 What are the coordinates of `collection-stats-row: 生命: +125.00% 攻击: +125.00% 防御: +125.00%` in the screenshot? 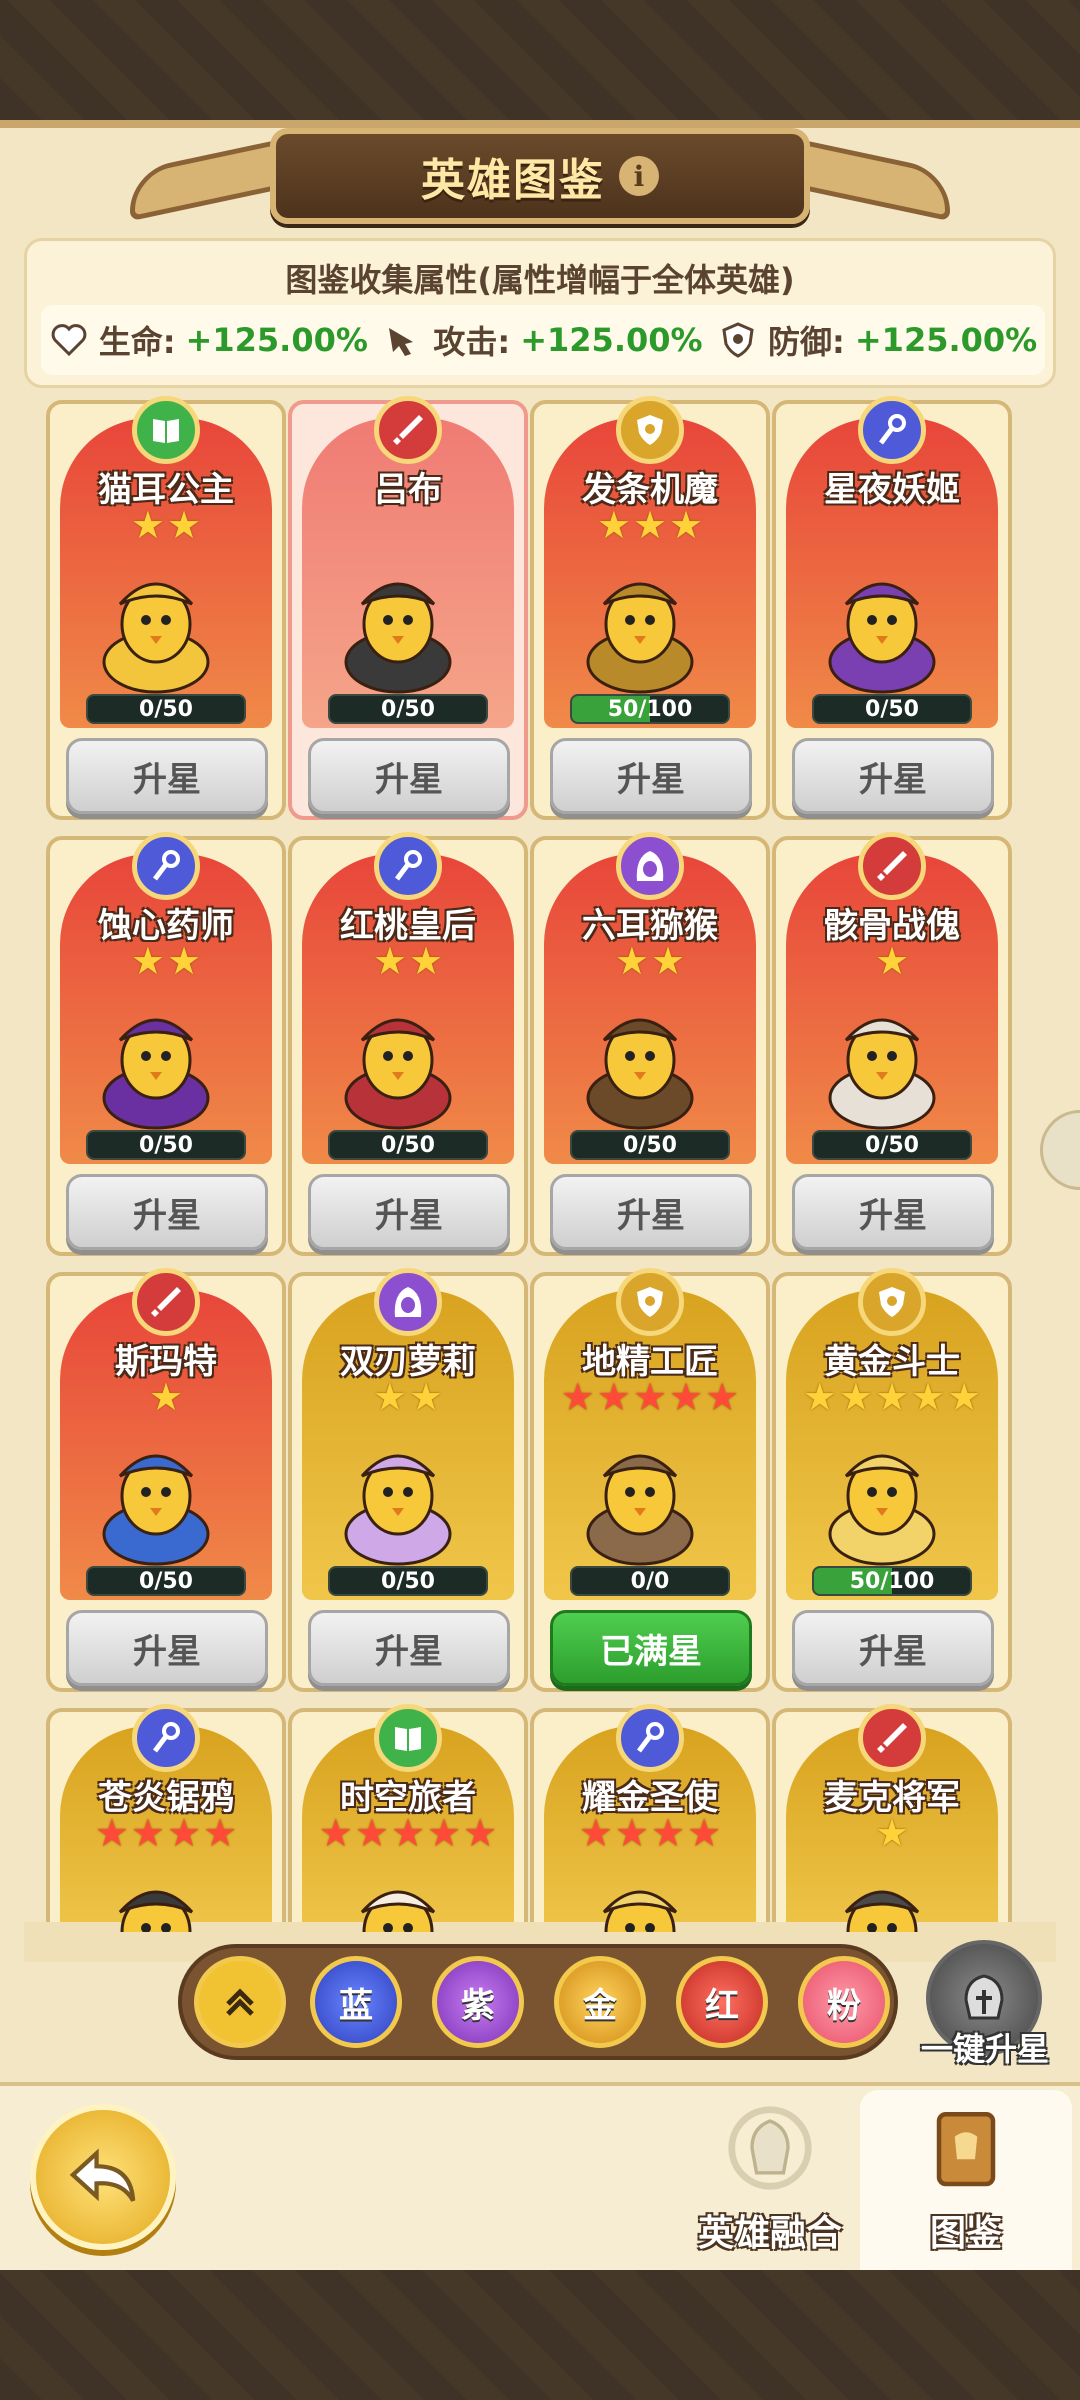 It's located at (543, 340).